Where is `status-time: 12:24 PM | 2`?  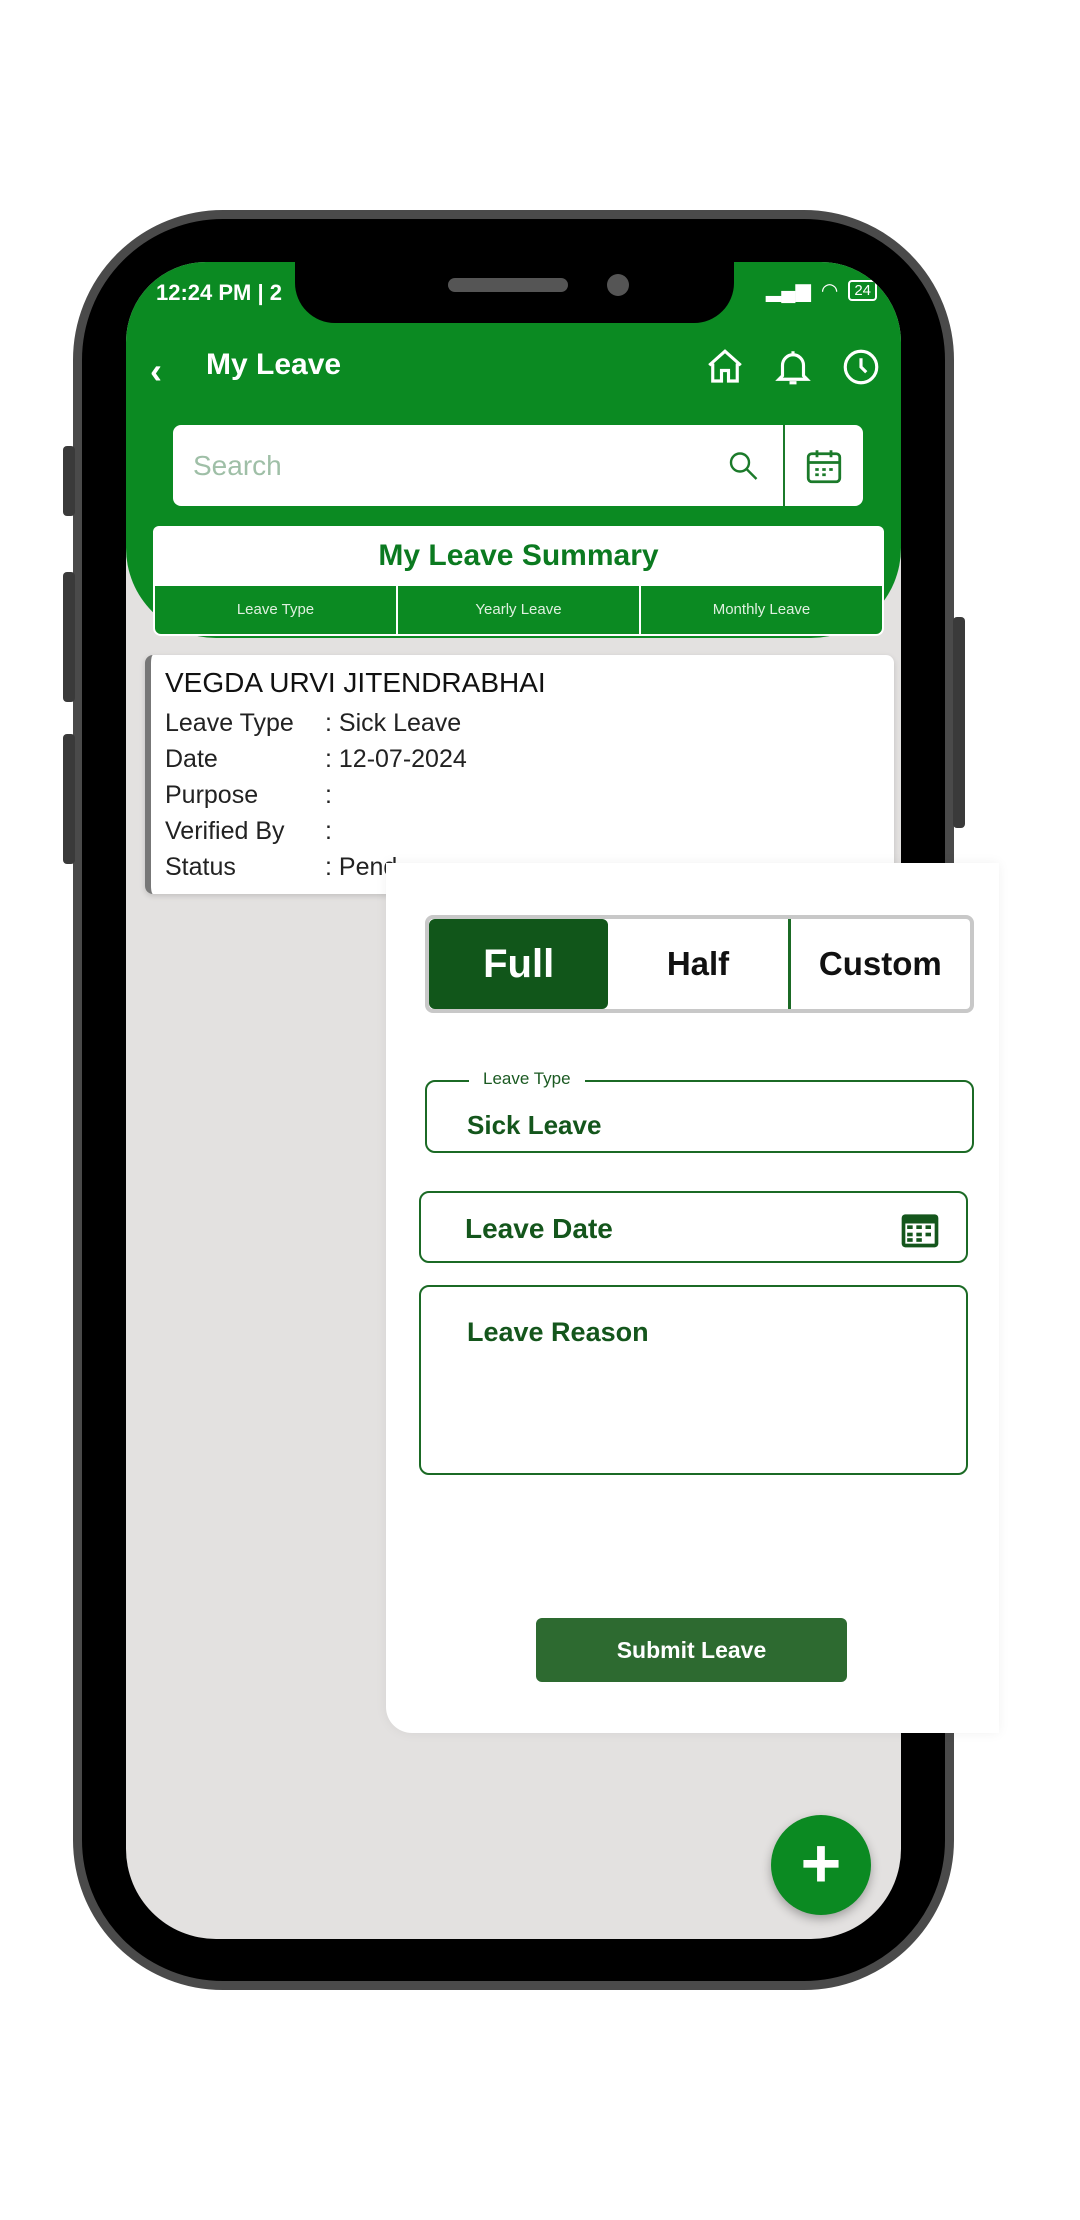
status-time: 12:24 PM | 2 is located at coordinates (219, 292).